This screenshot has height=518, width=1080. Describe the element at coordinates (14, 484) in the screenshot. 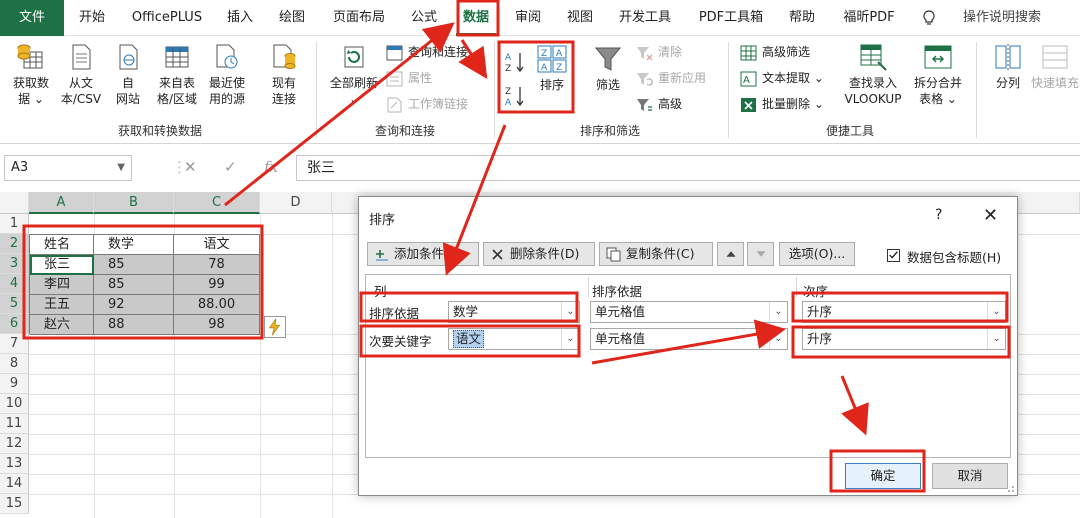

I see `row-header: 14` at that location.